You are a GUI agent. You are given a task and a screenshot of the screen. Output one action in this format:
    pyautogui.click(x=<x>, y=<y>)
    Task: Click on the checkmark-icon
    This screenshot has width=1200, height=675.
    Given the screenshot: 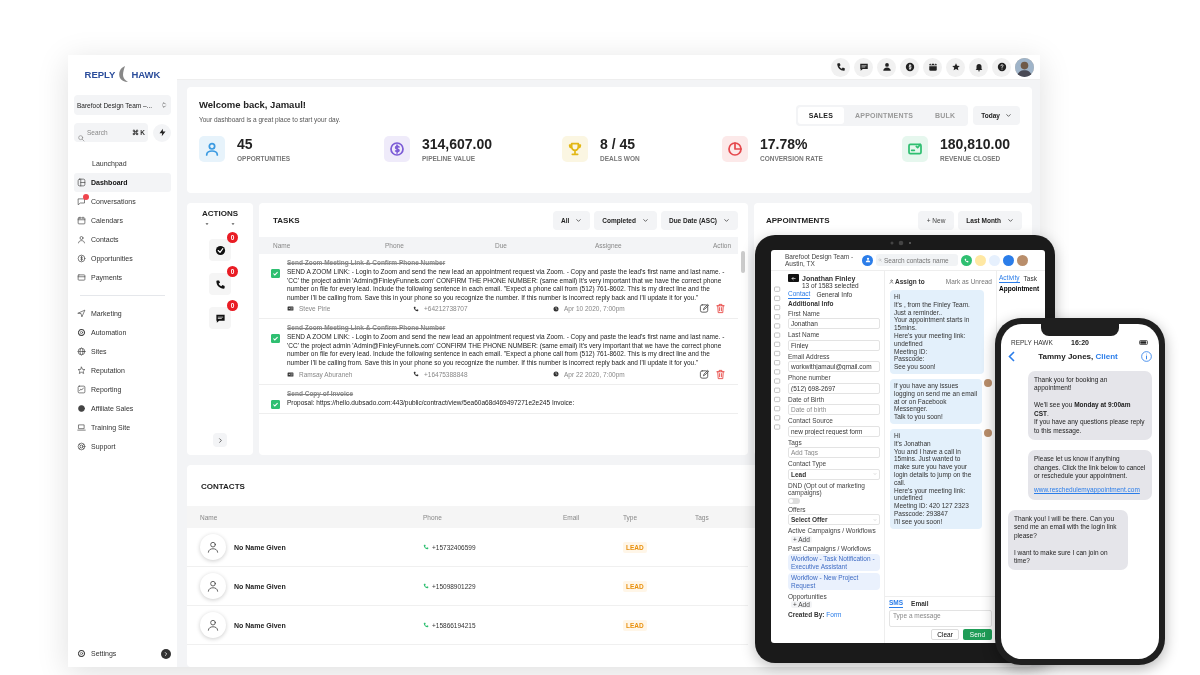 What is the action you would take?
    pyautogui.click(x=220, y=250)
    